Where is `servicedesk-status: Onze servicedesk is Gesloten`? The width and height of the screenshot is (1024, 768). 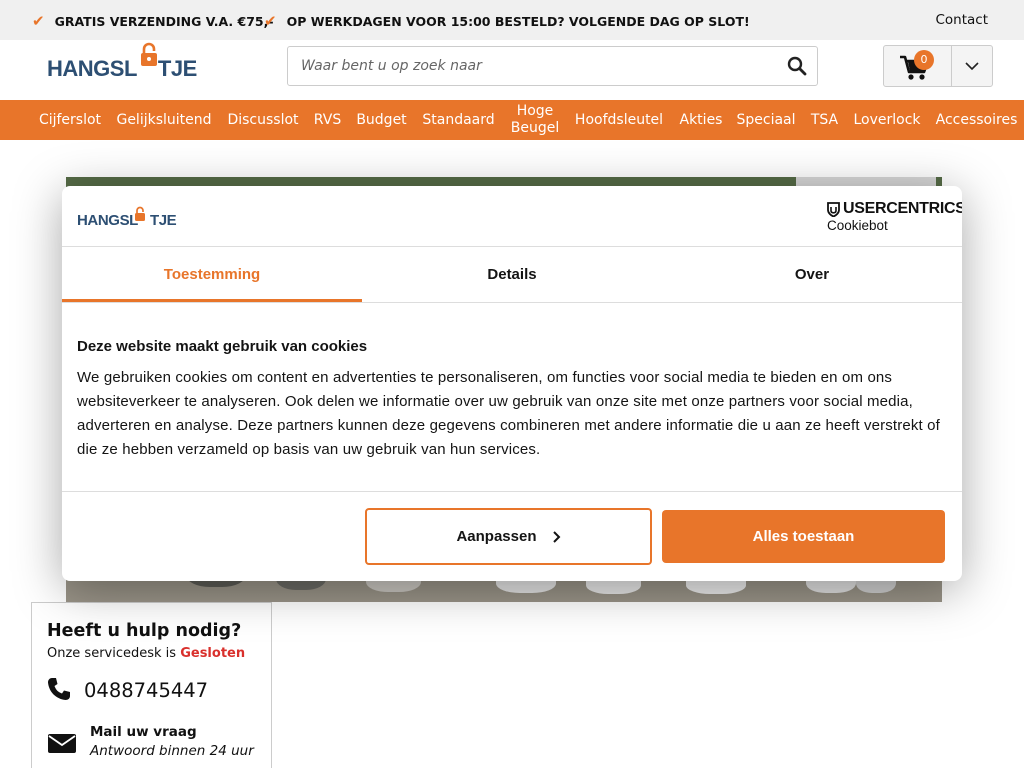
servicedesk-status: Onze servicedesk is Gesloten is located at coordinates (146, 653).